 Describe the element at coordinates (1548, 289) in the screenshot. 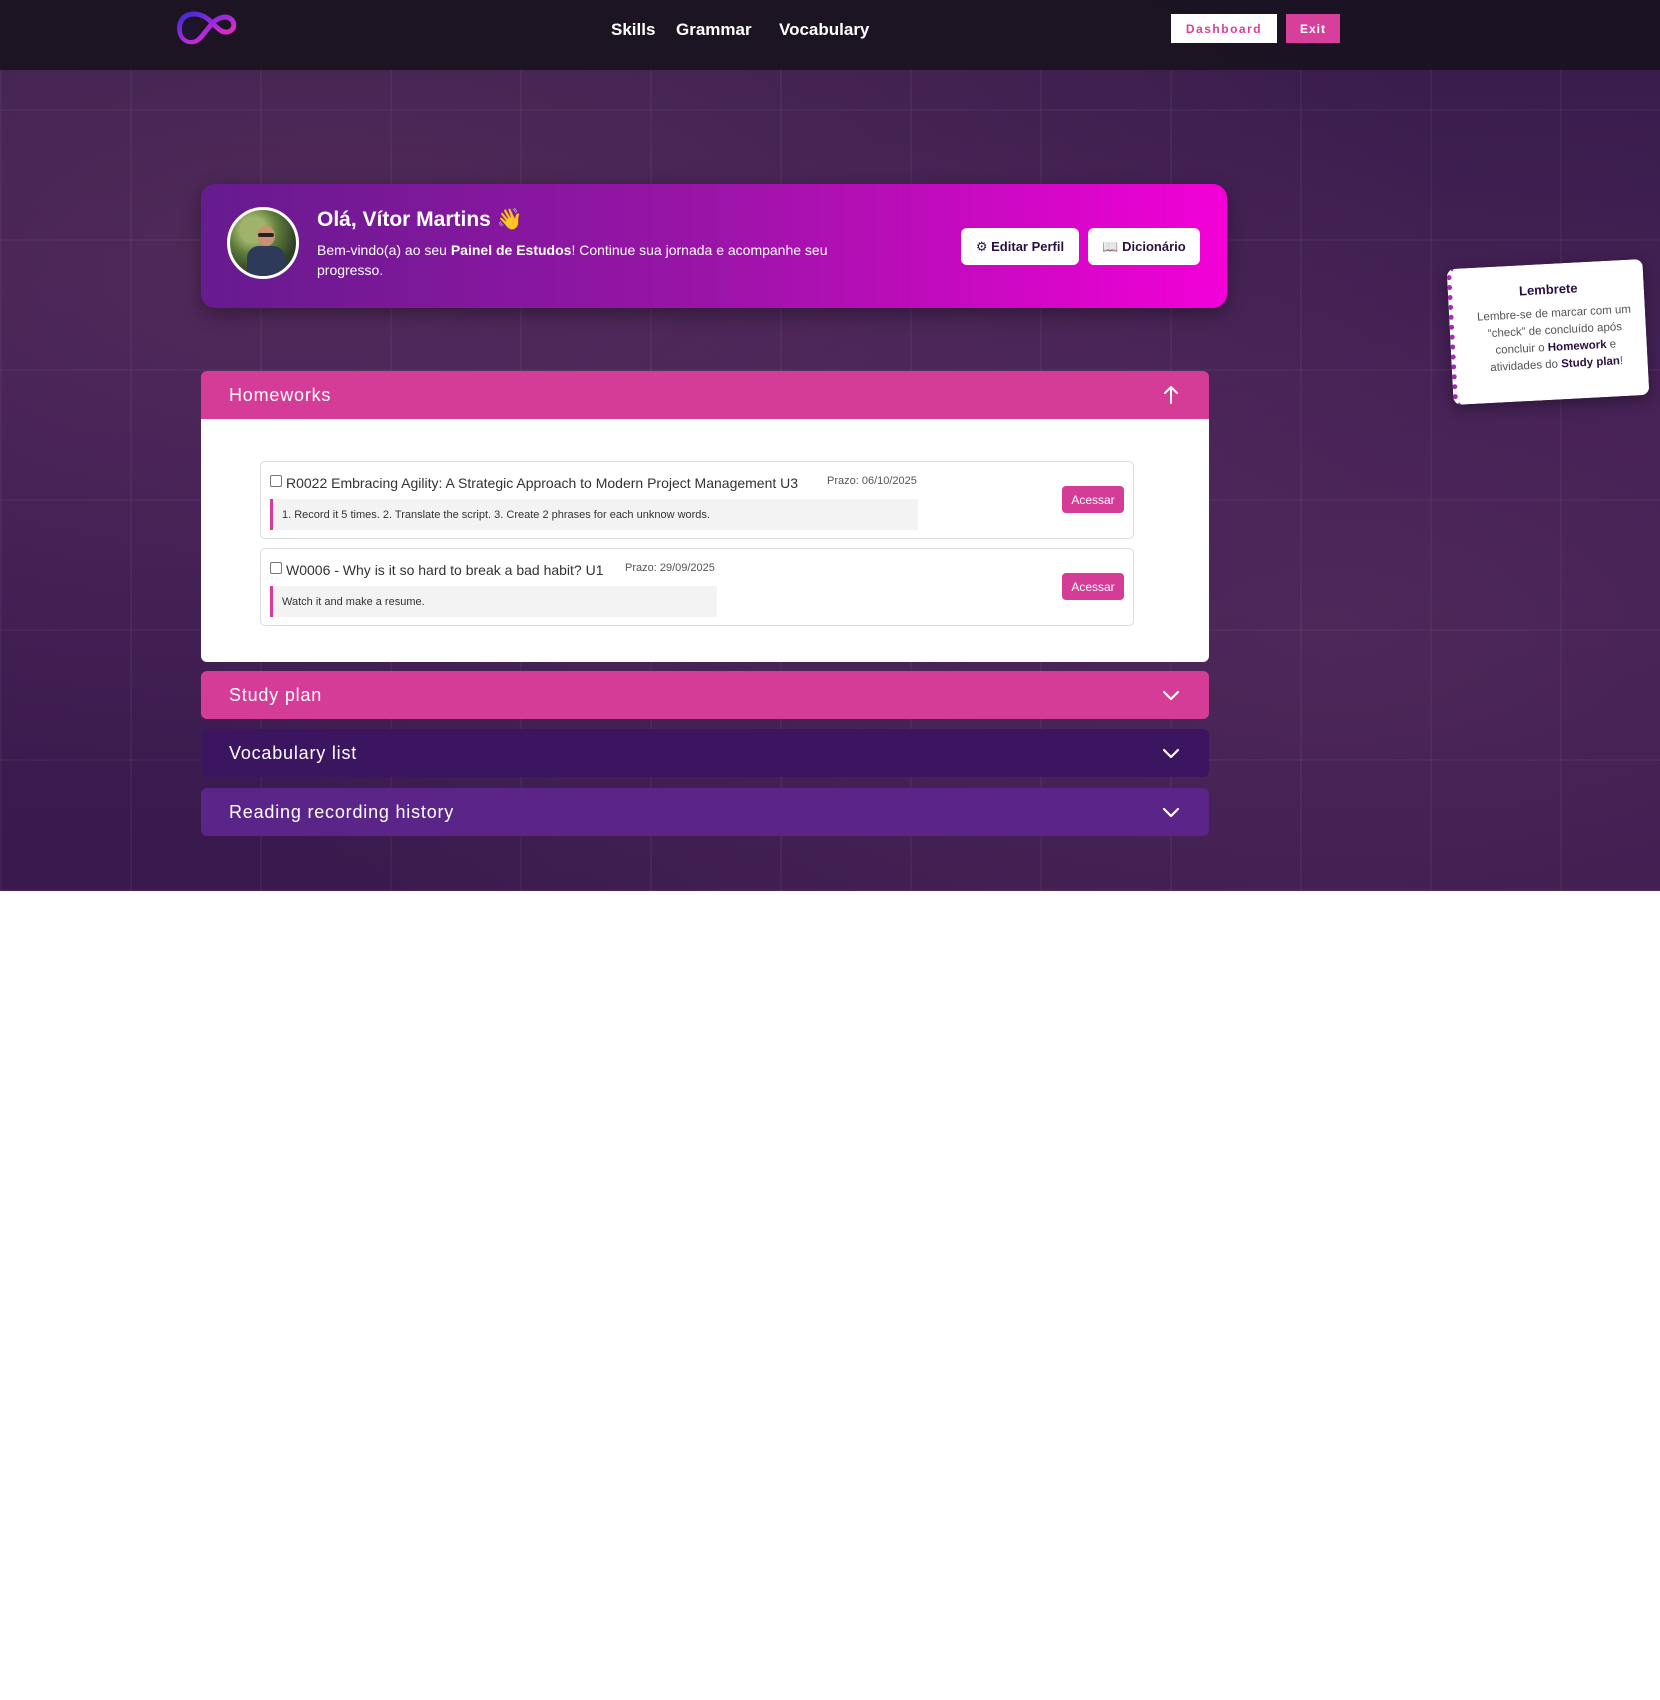

I see `reminder-title: Lembrete` at that location.